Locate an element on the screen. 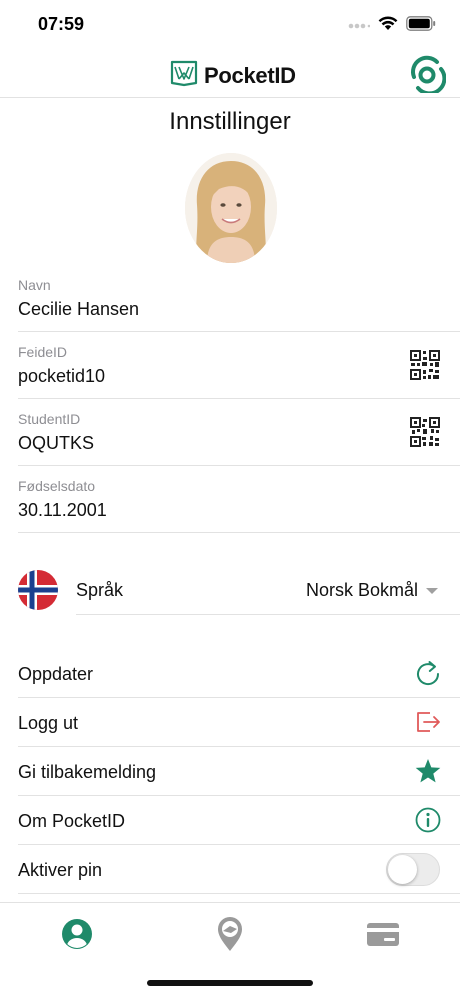  page-title: Innstillinger is located at coordinates (230, 121).